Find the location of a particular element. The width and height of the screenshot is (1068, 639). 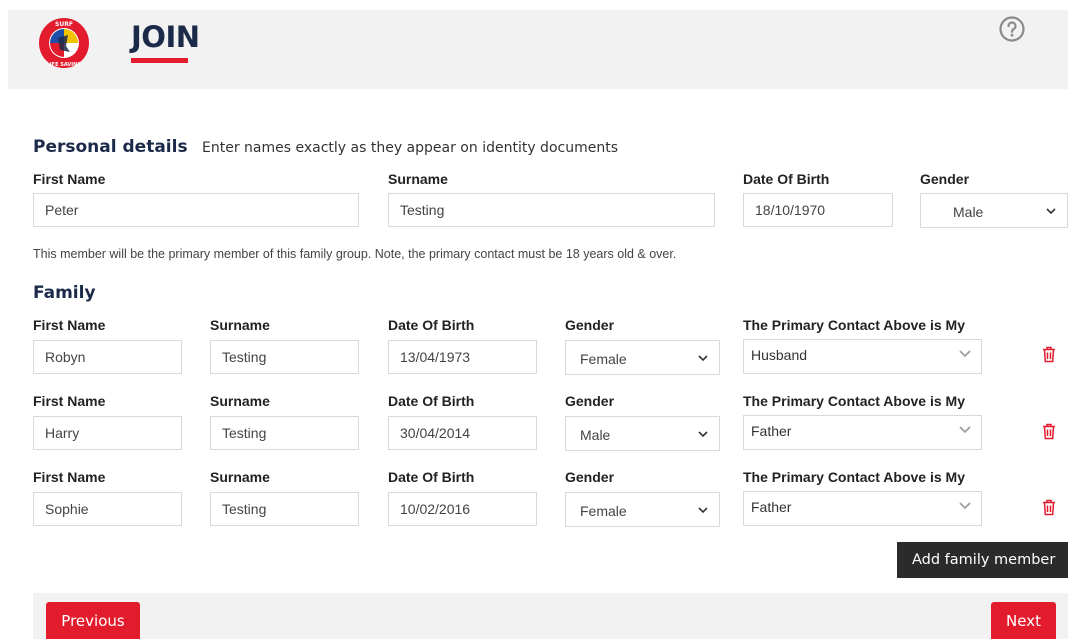

family-relationship-value: Husband is located at coordinates (779, 355).